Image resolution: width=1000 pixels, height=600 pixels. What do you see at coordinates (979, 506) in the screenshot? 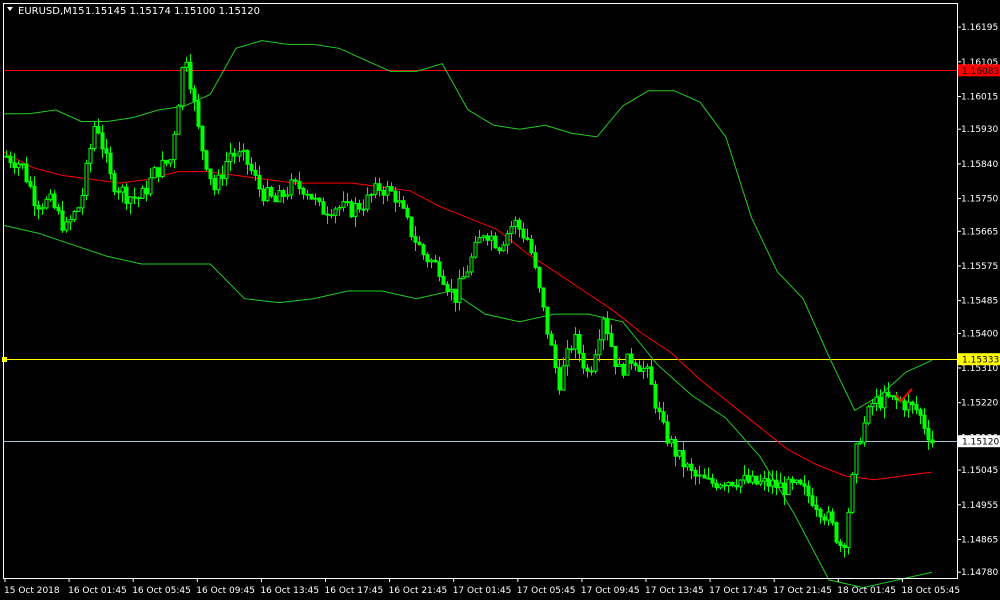
I see `price-tick-label: 1.14955` at bounding box center [979, 506].